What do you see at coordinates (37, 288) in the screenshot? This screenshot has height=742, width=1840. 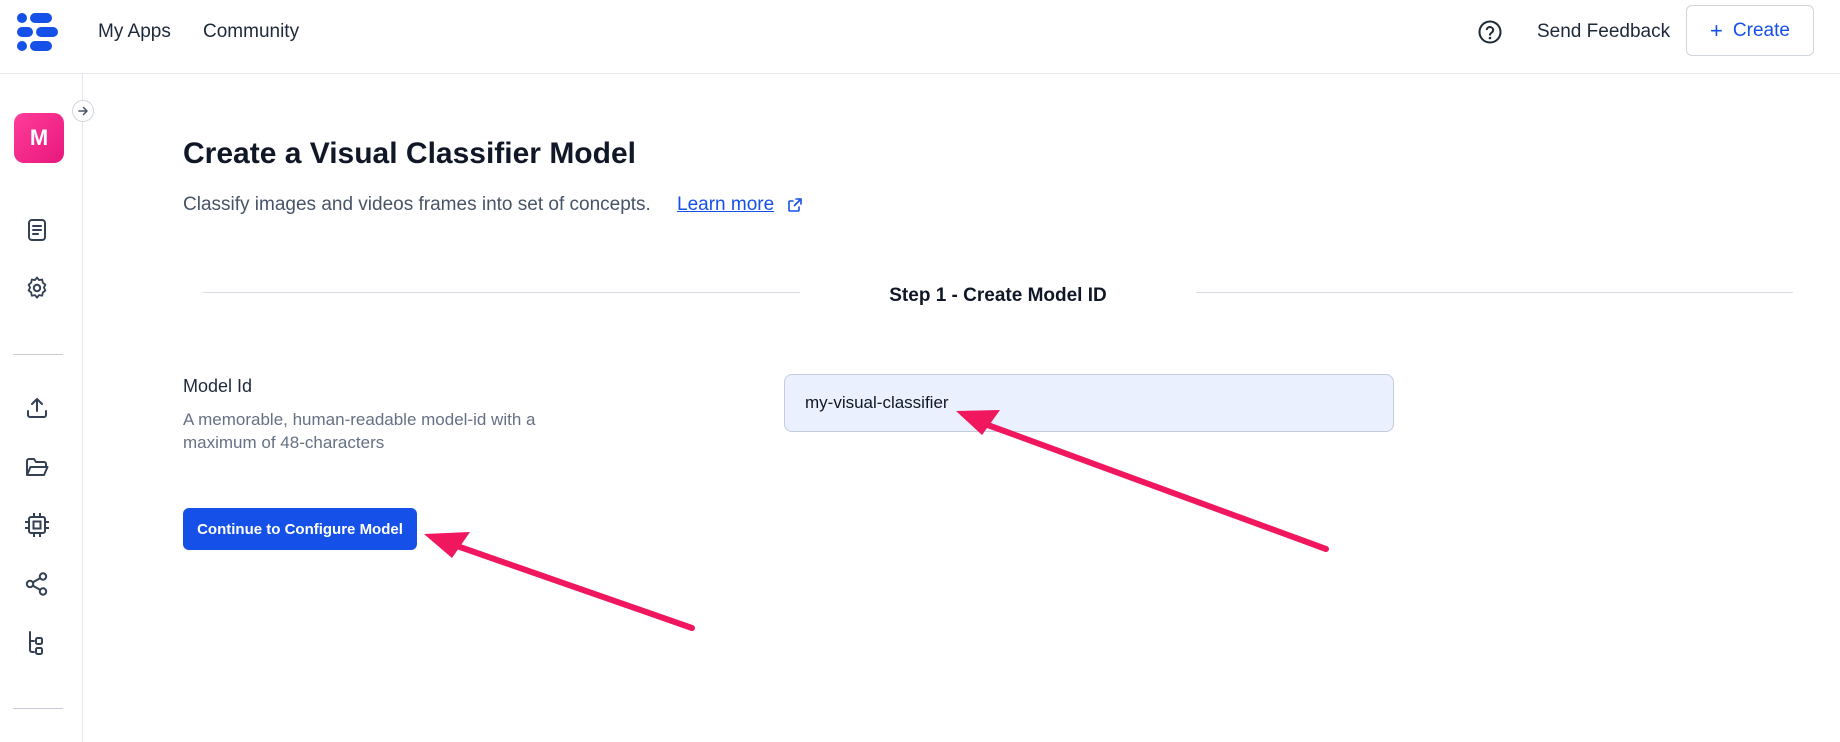 I see `gear-icon` at bounding box center [37, 288].